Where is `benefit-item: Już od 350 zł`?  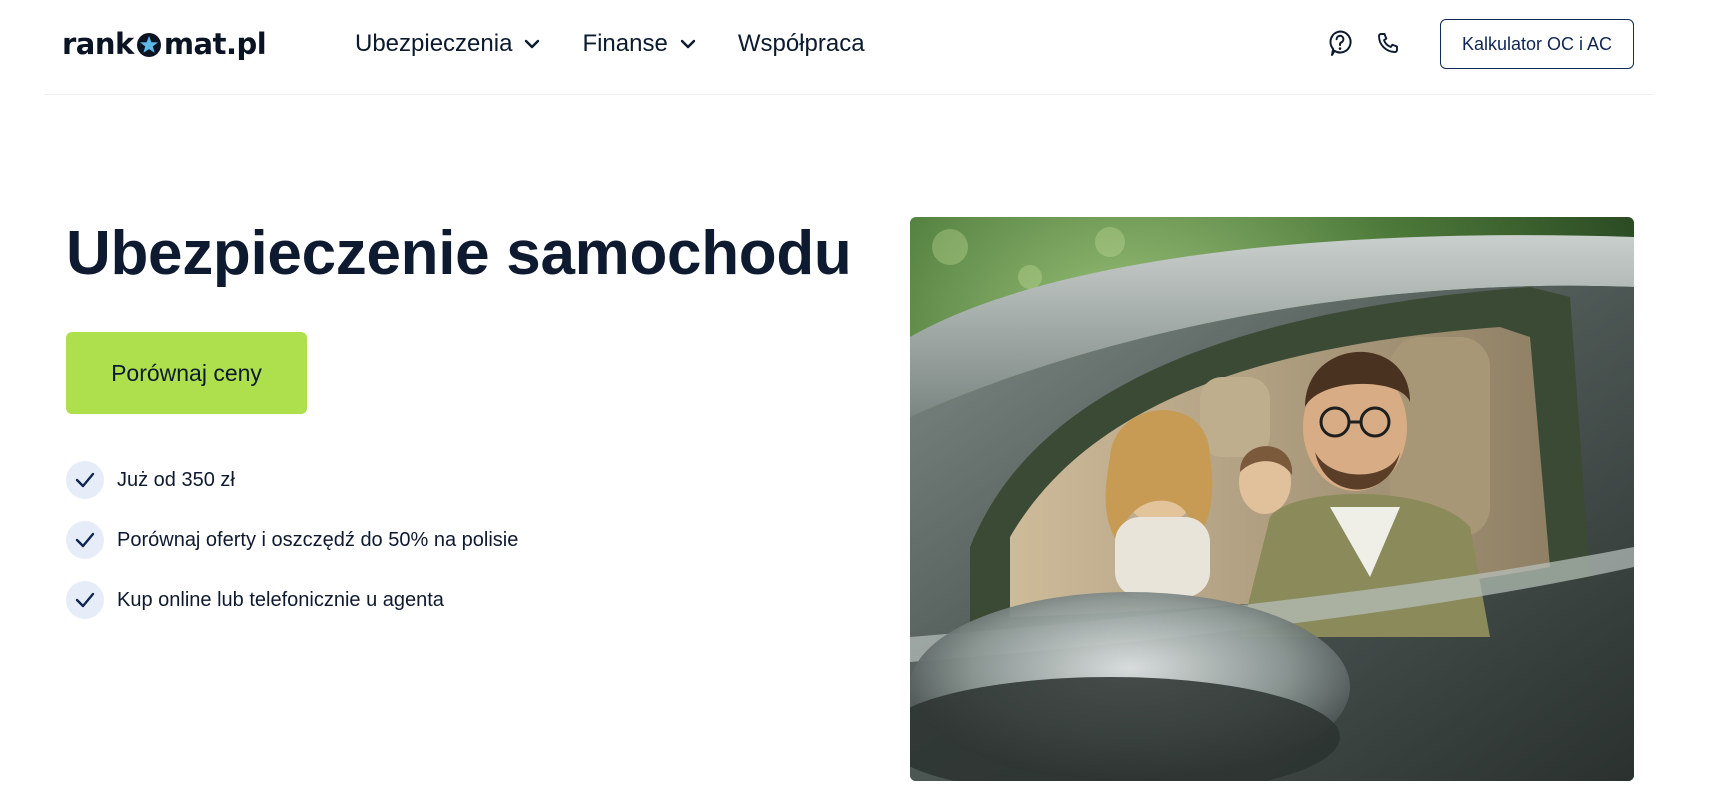 benefit-item: Już od 350 zł is located at coordinates (292, 480).